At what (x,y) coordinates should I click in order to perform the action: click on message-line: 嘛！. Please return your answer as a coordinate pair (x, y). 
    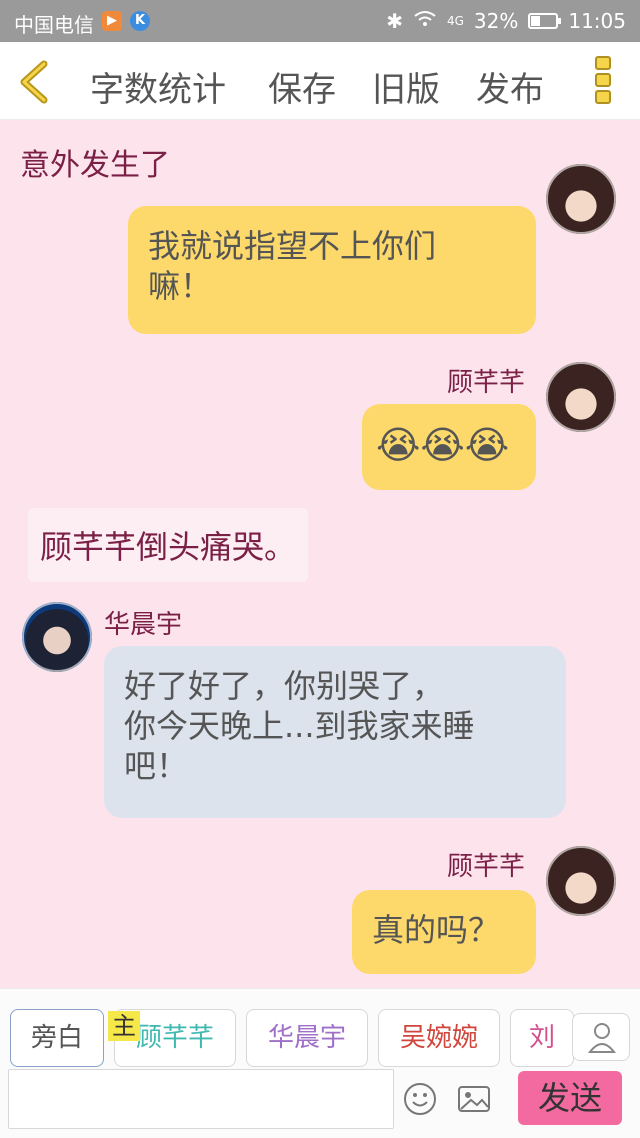
    Looking at the image, I should click on (180, 286).